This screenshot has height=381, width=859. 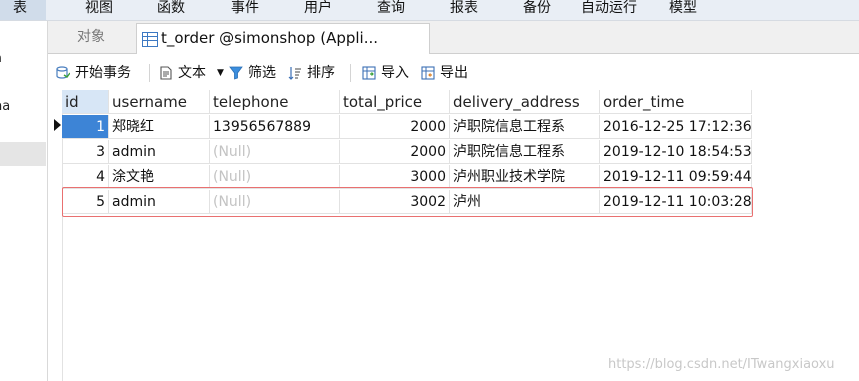 I want to click on export-icon, so click(x=428, y=73).